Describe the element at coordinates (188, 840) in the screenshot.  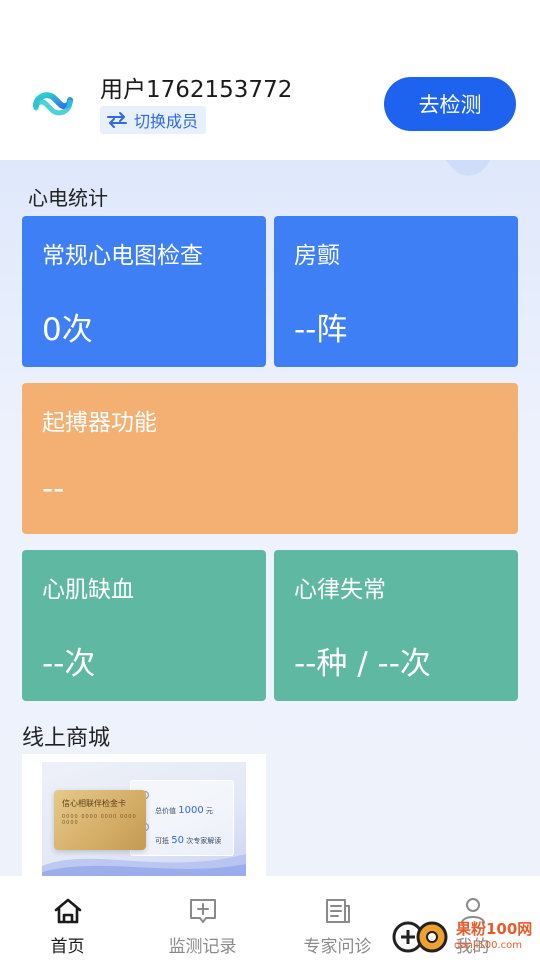
I see `offset-line: 可抵 50 次专家解读` at that location.